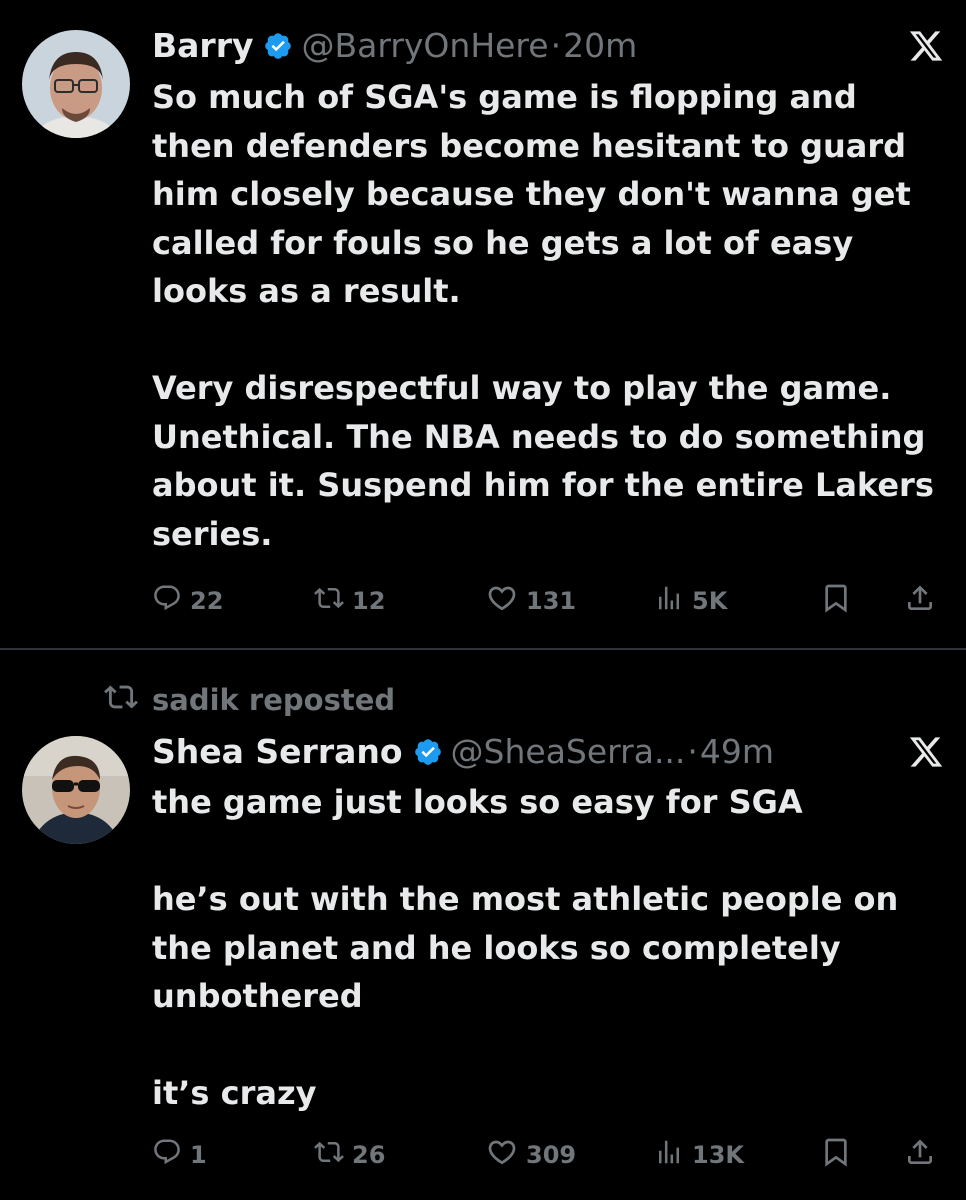 The image size is (966, 1200). What do you see at coordinates (710, 601) in the screenshot?
I see `views-count: 5K` at bounding box center [710, 601].